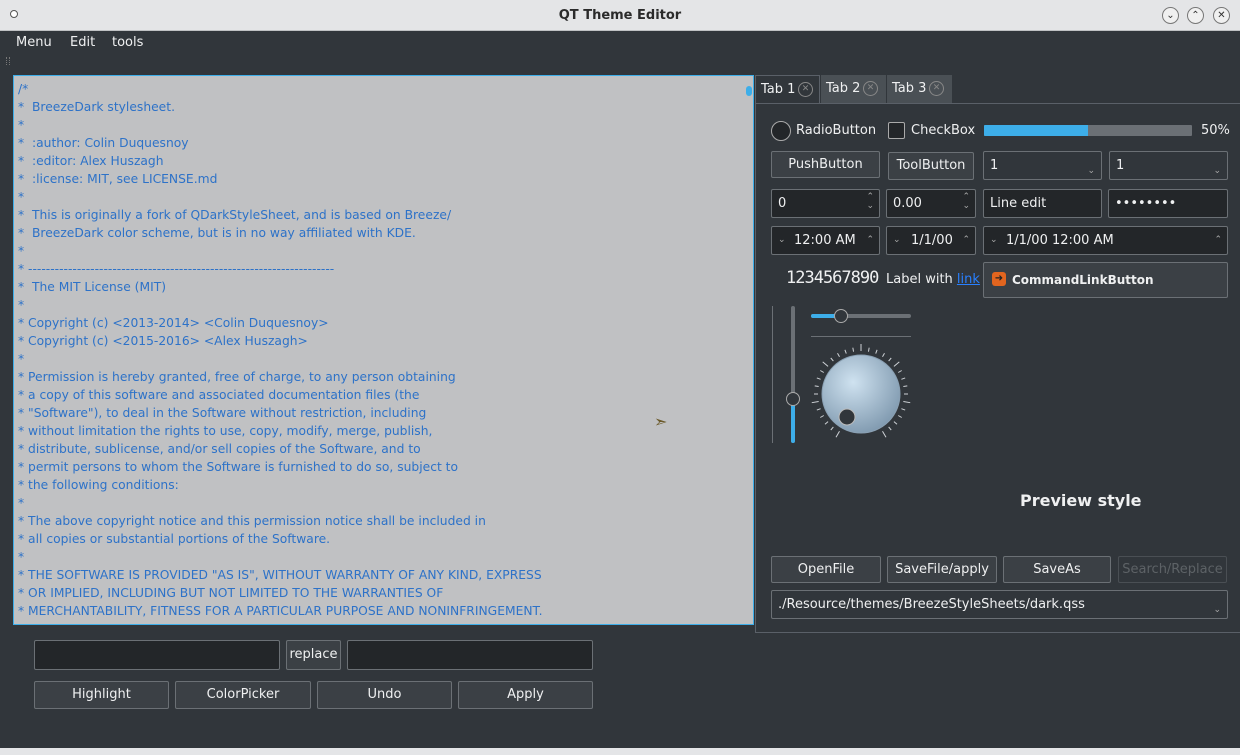 This screenshot has height=755, width=1240. Describe the element at coordinates (826, 569) in the screenshot. I see `open-file-button: OpenFile` at that location.